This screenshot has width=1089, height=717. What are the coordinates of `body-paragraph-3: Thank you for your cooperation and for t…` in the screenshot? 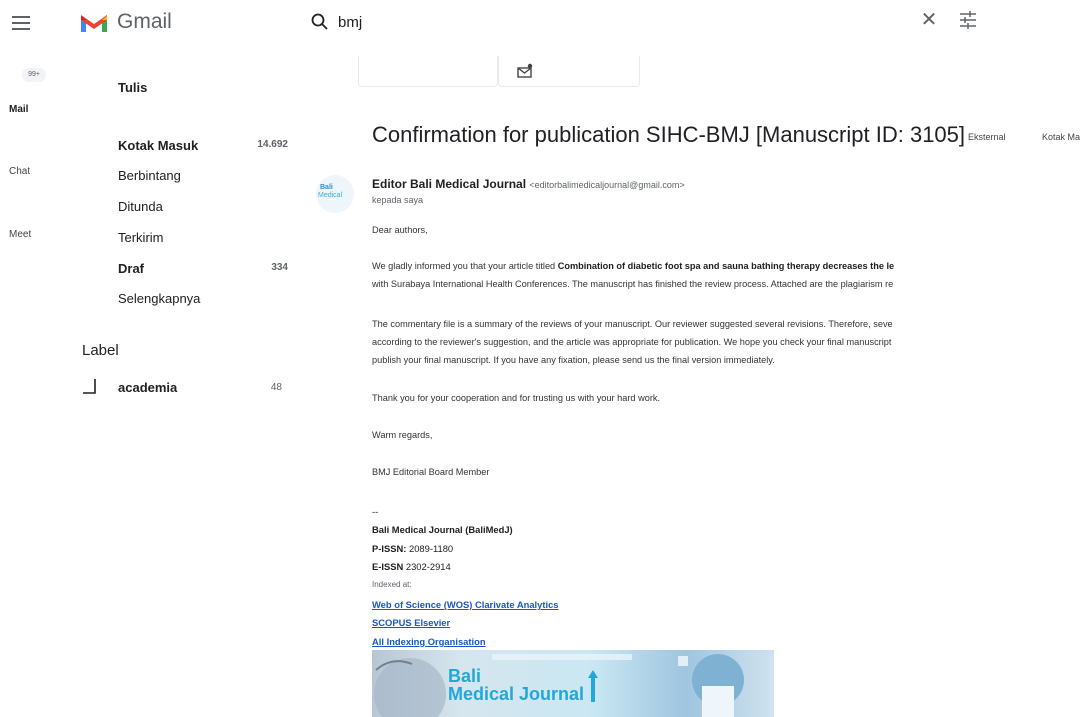 It's located at (516, 398).